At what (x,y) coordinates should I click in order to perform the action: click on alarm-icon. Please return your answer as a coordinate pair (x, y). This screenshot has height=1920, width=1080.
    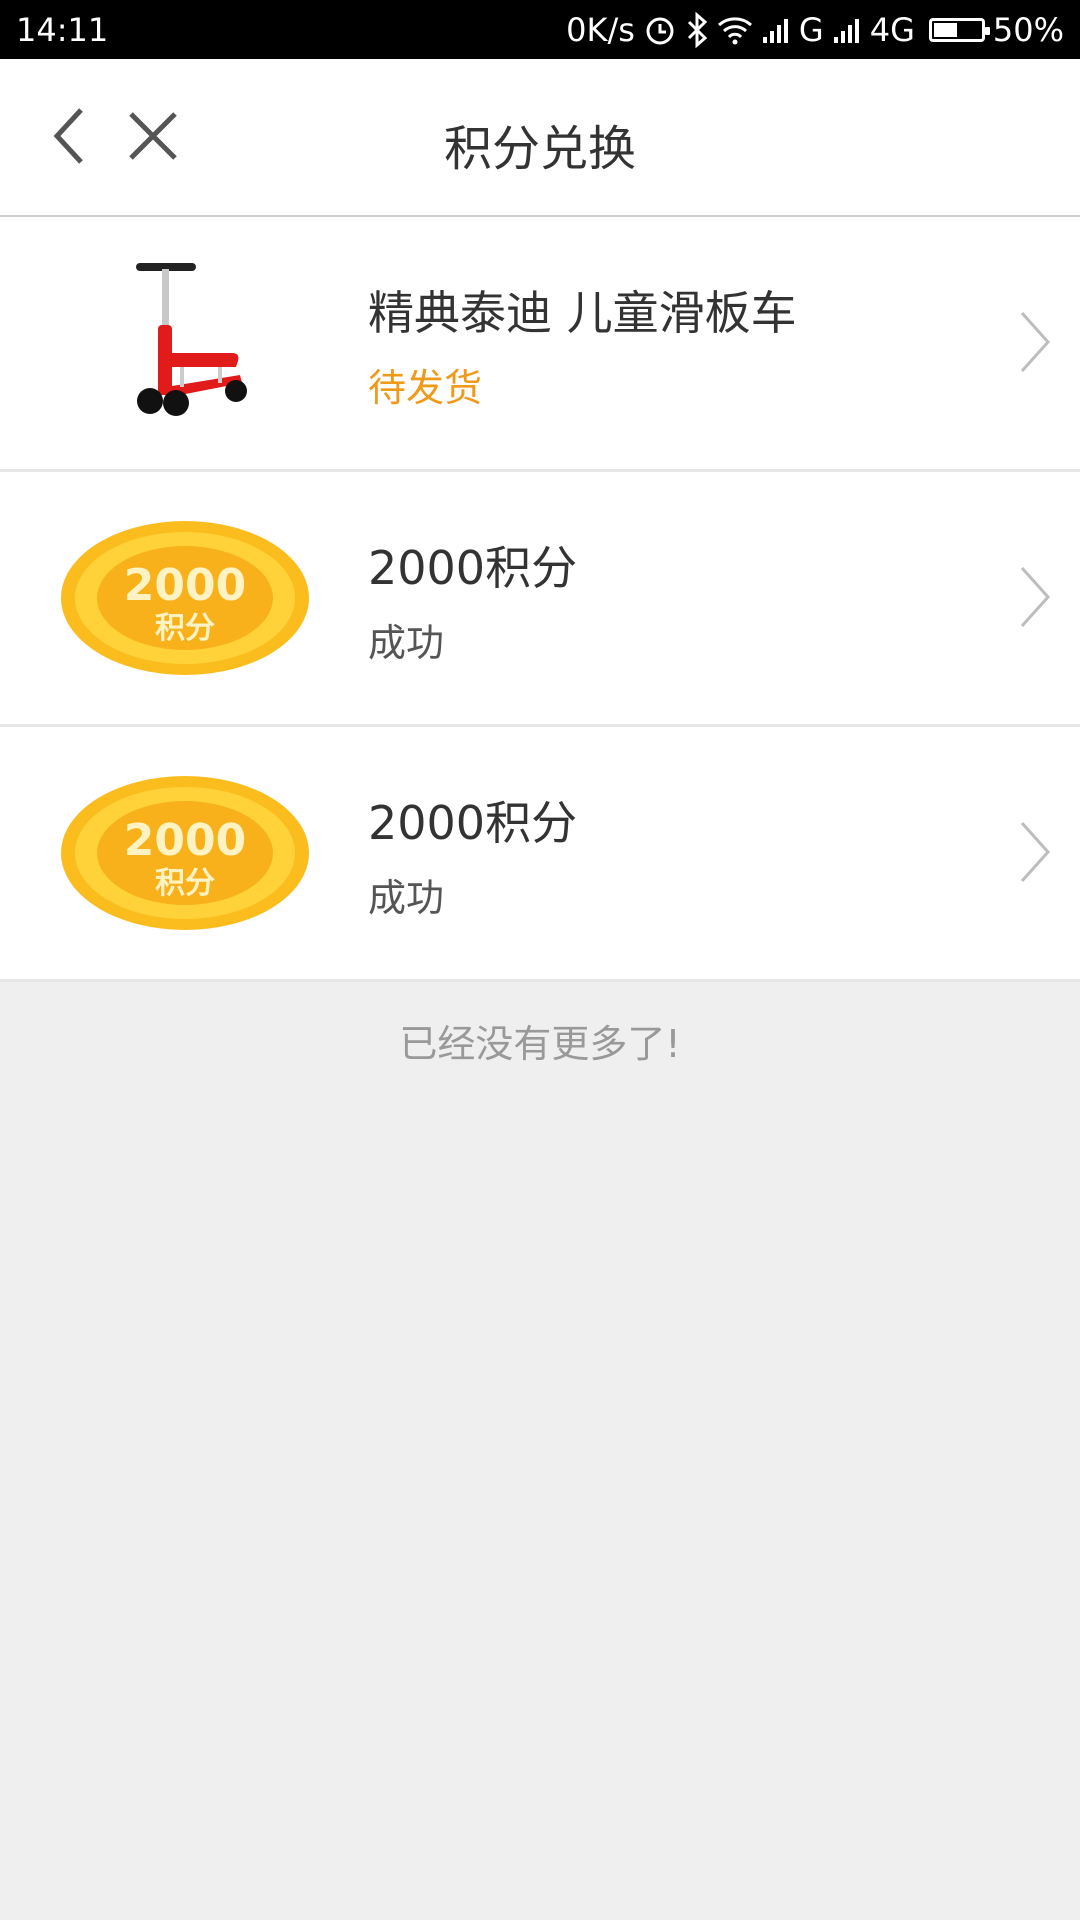
    Looking at the image, I should click on (660, 30).